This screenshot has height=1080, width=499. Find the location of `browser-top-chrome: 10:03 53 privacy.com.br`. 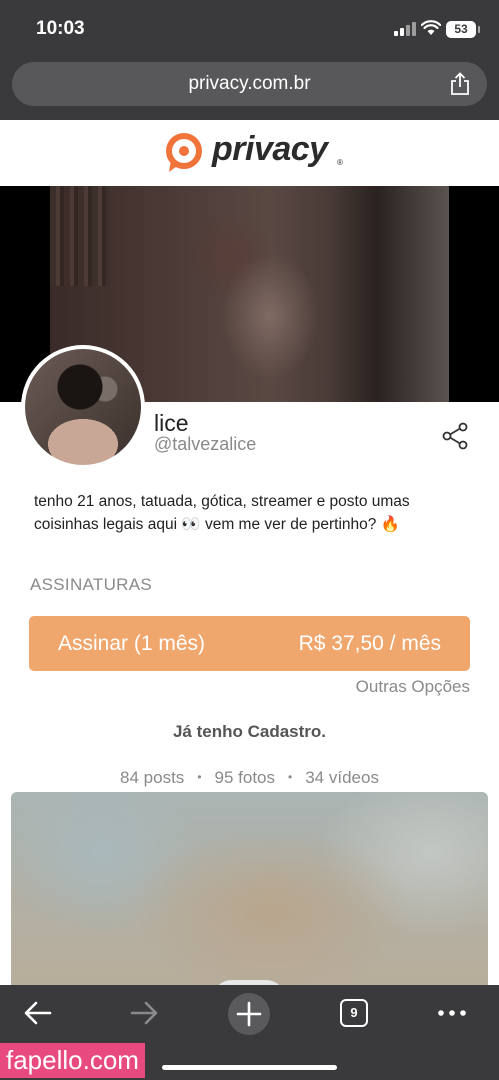

browser-top-chrome: 10:03 53 privacy.com.br is located at coordinates (249, 60).